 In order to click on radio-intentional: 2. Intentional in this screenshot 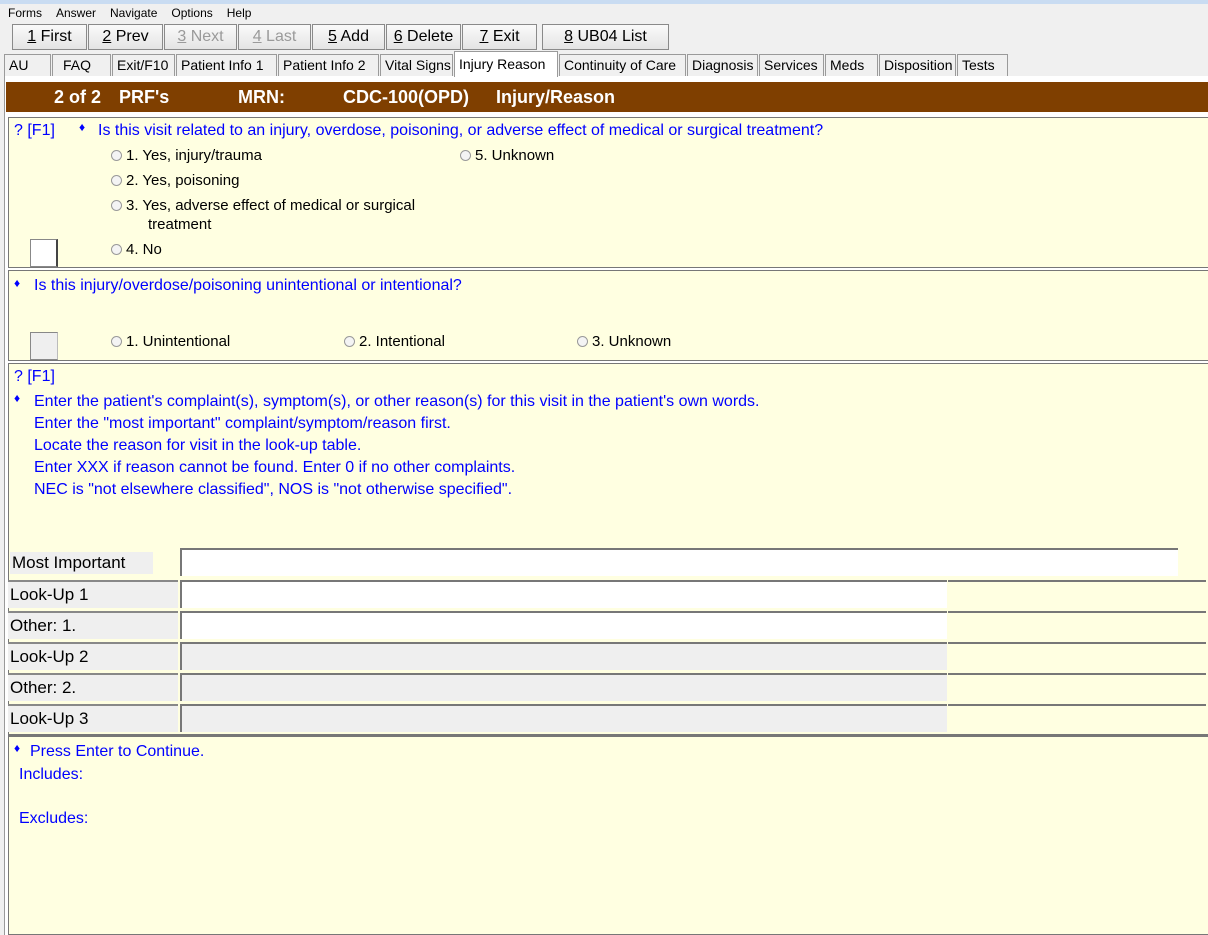, I will do `click(394, 341)`.